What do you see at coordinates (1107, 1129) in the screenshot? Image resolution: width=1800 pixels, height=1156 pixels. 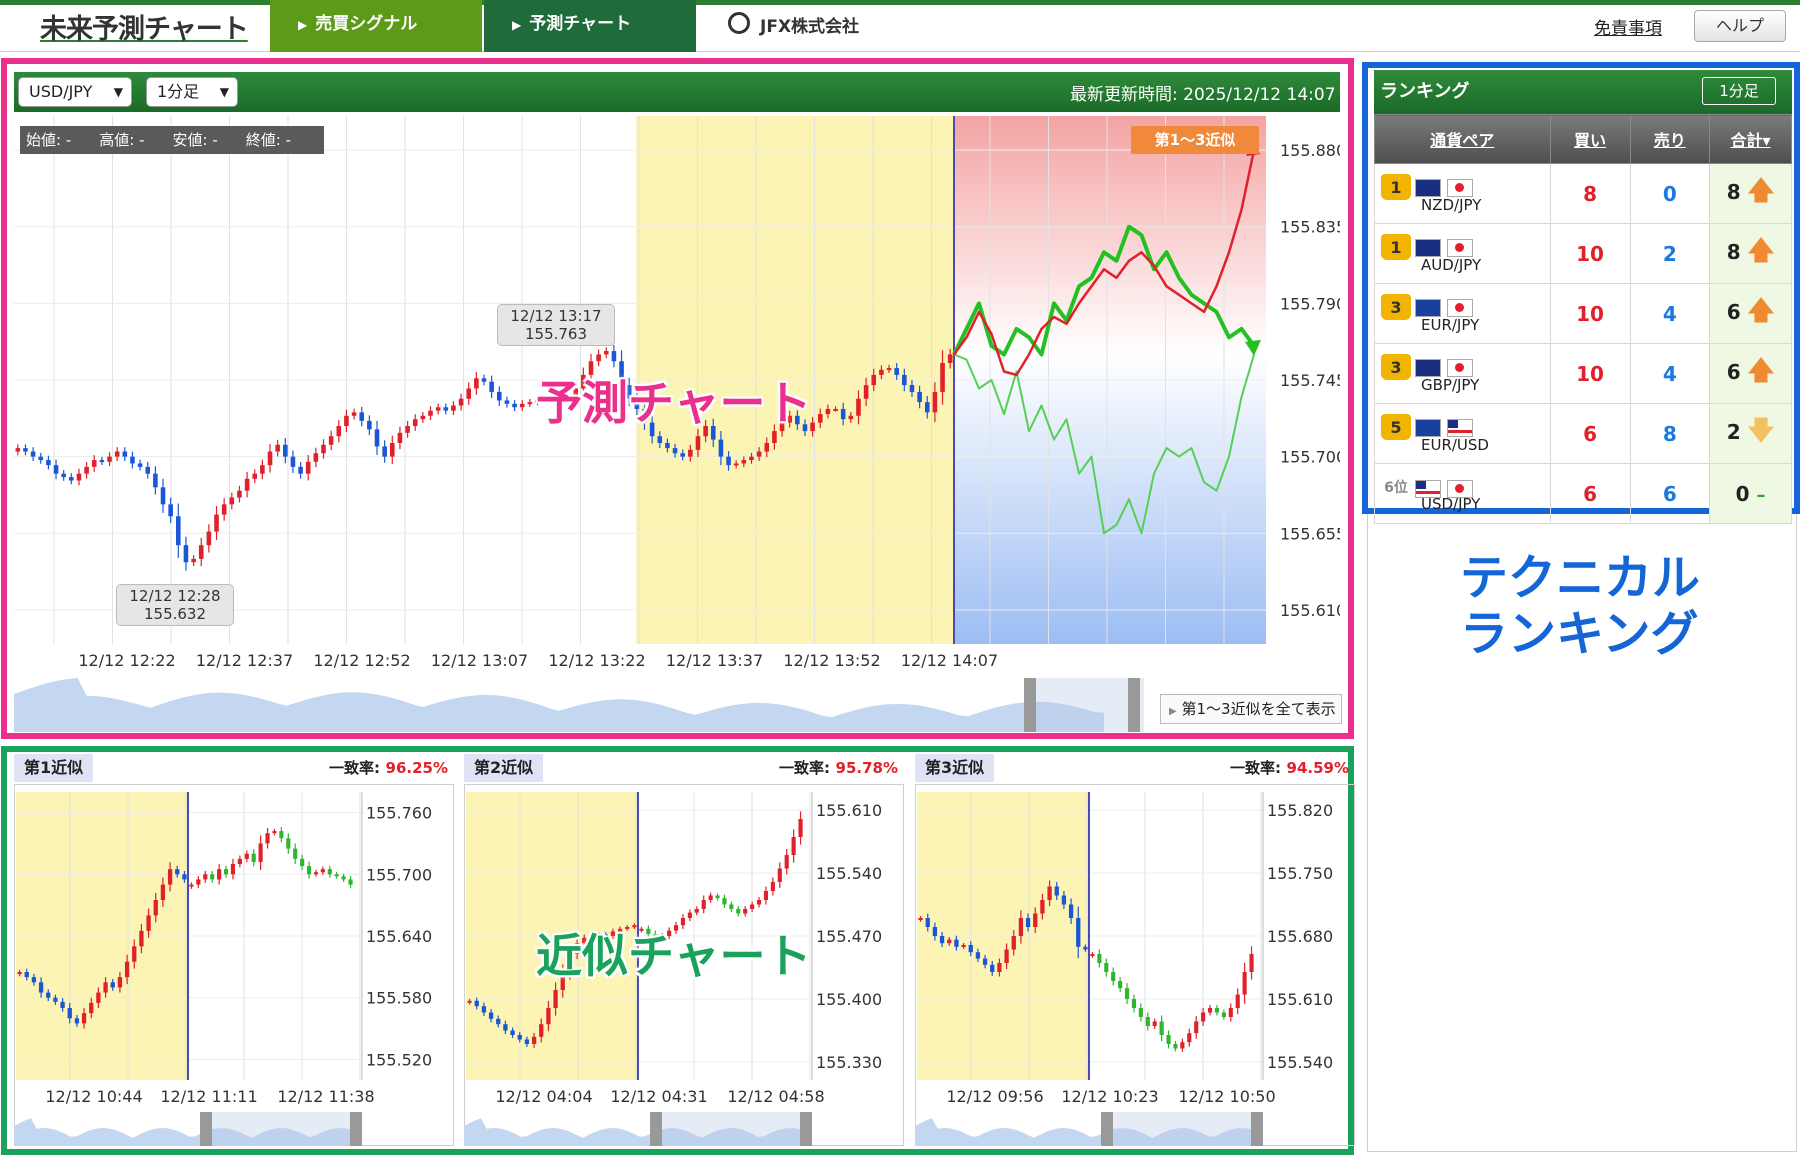 I see `navigator-handle-left` at bounding box center [1107, 1129].